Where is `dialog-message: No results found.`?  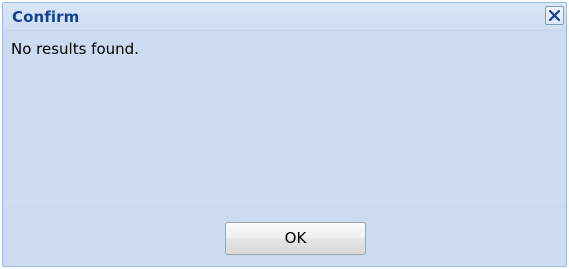
dialog-message: No results found. is located at coordinates (75, 49).